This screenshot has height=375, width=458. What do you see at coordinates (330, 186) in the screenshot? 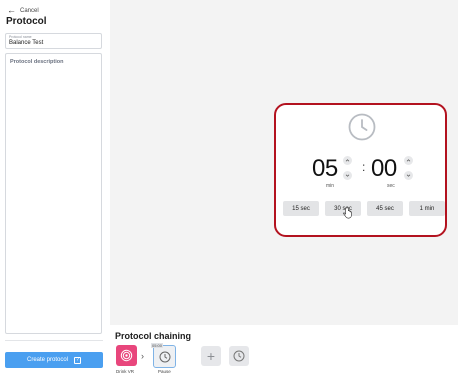
I see `minutes-unit: min` at bounding box center [330, 186].